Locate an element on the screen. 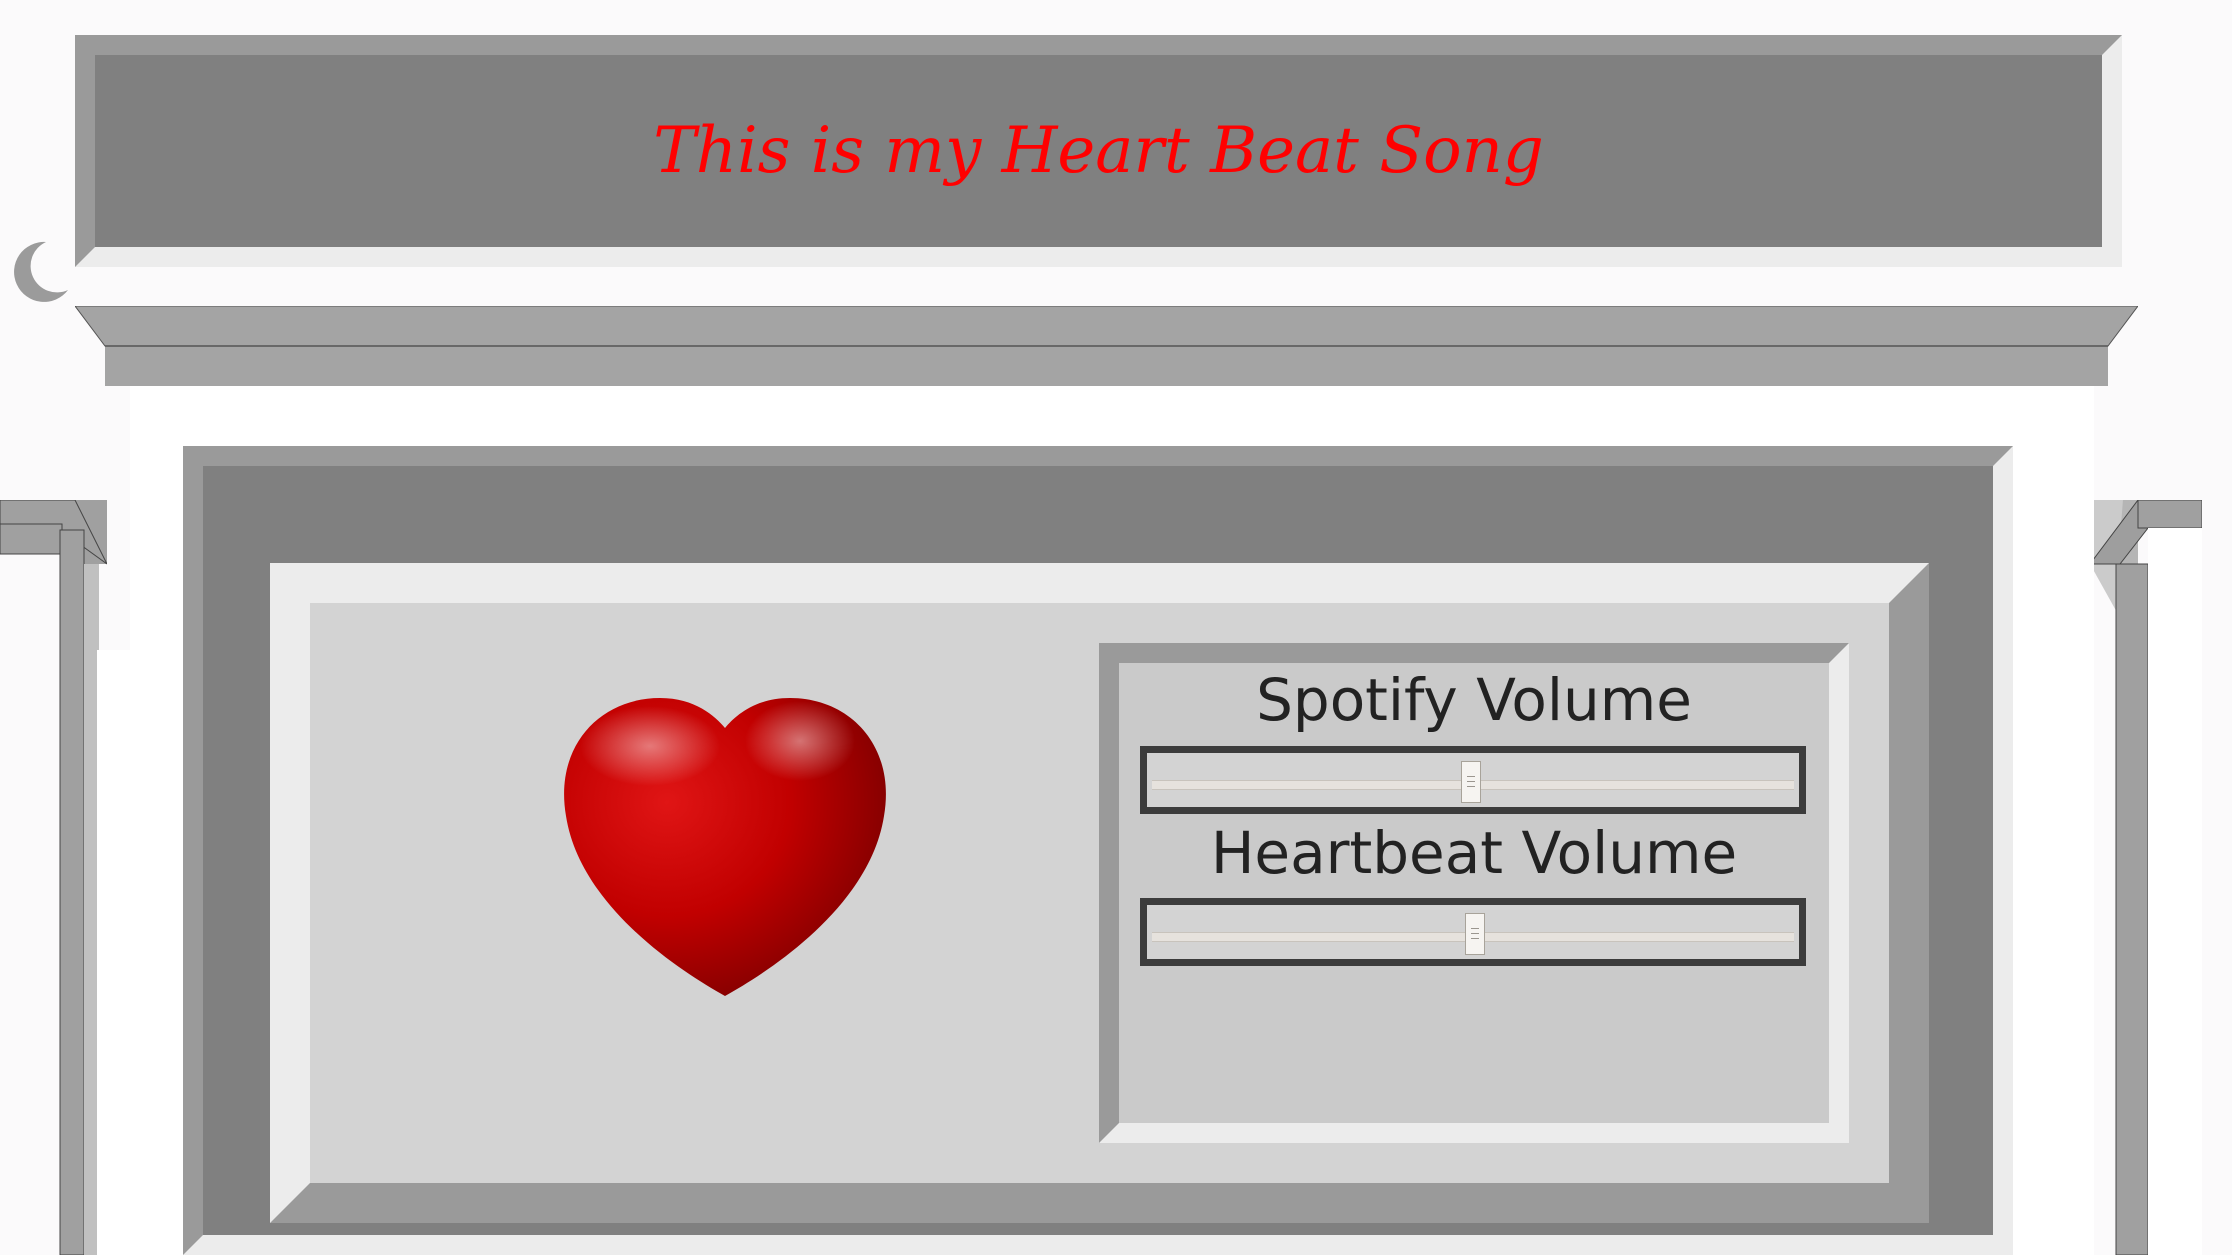 The height and width of the screenshot is (1255, 2232). heart-icon is located at coordinates (725, 848).